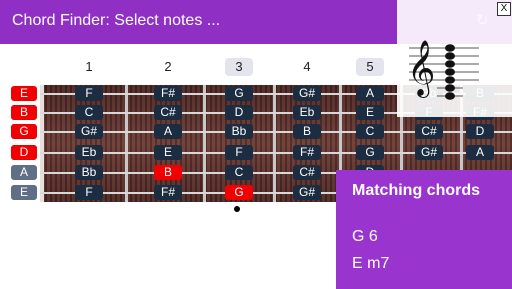 The image size is (512, 289). I want to click on open-string-6: E, so click(24, 192).